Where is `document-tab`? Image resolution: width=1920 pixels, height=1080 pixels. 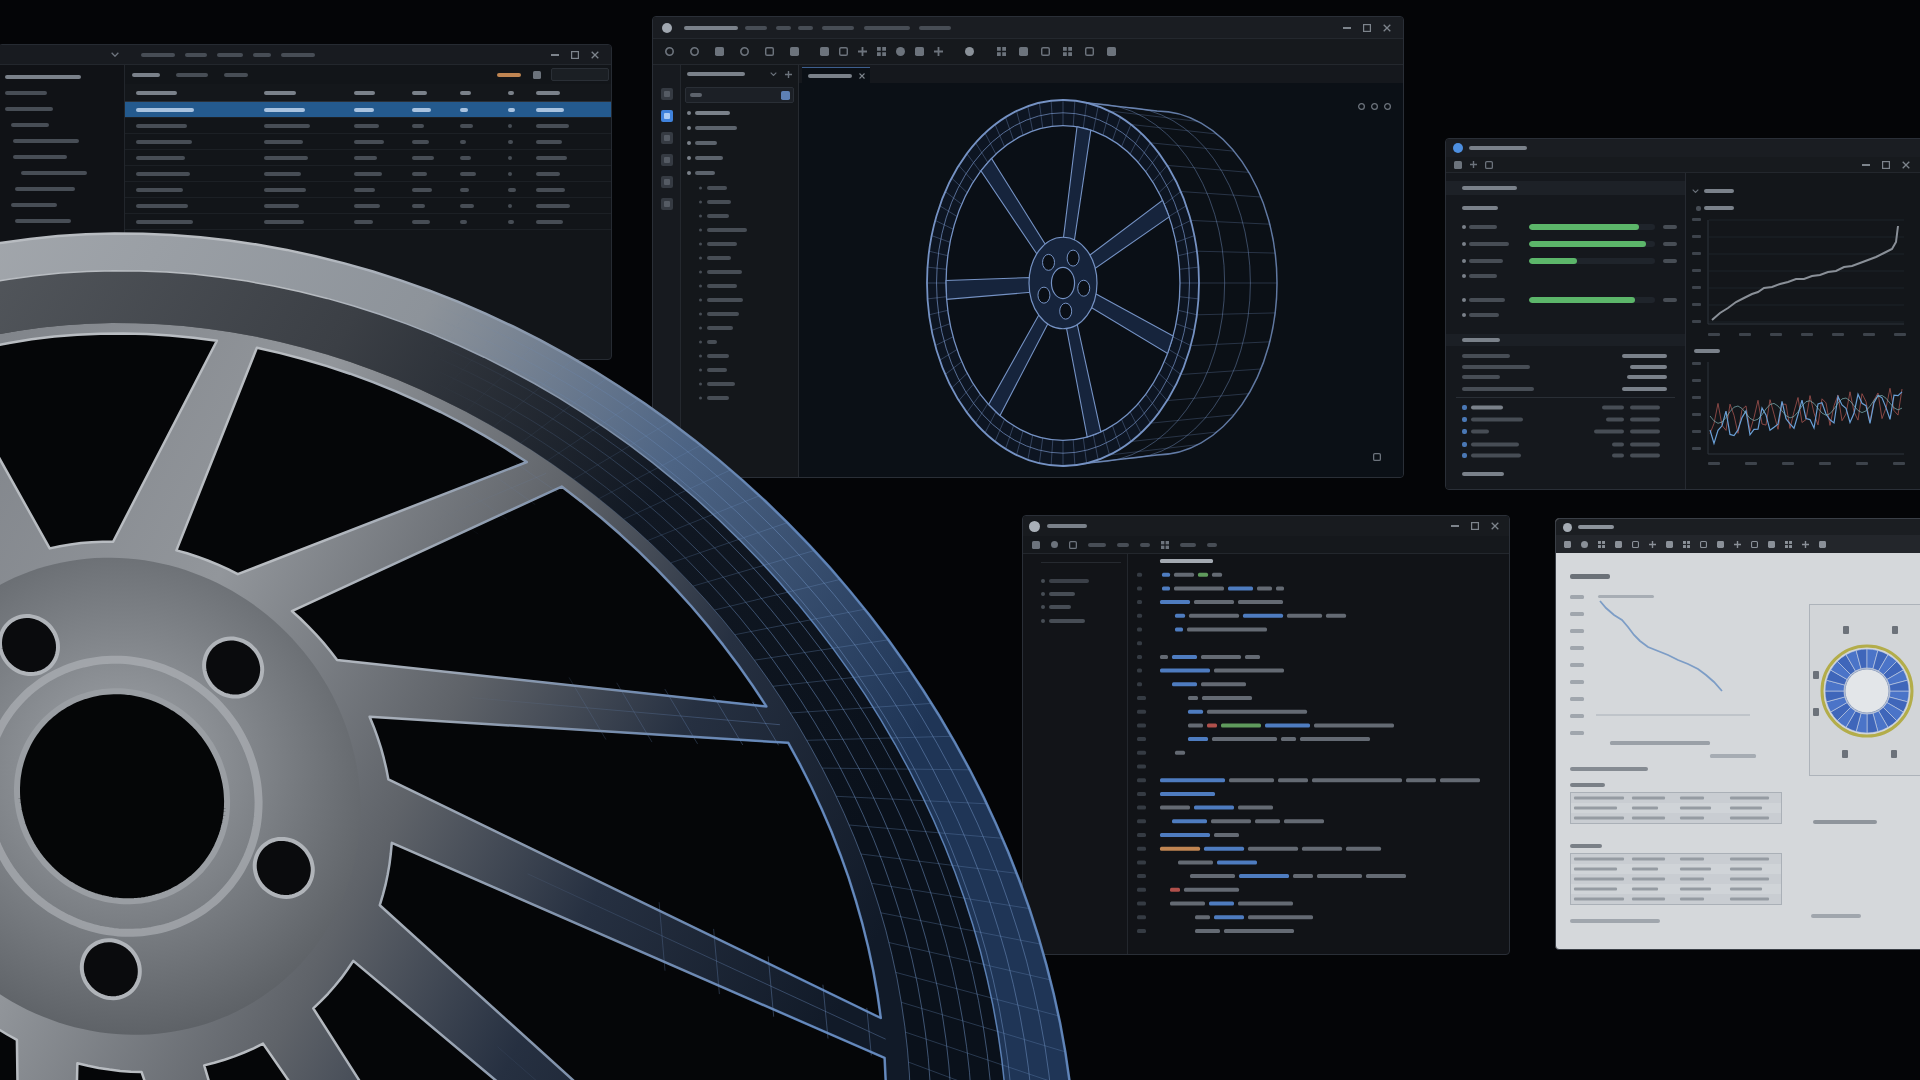
document-tab is located at coordinates (836, 75).